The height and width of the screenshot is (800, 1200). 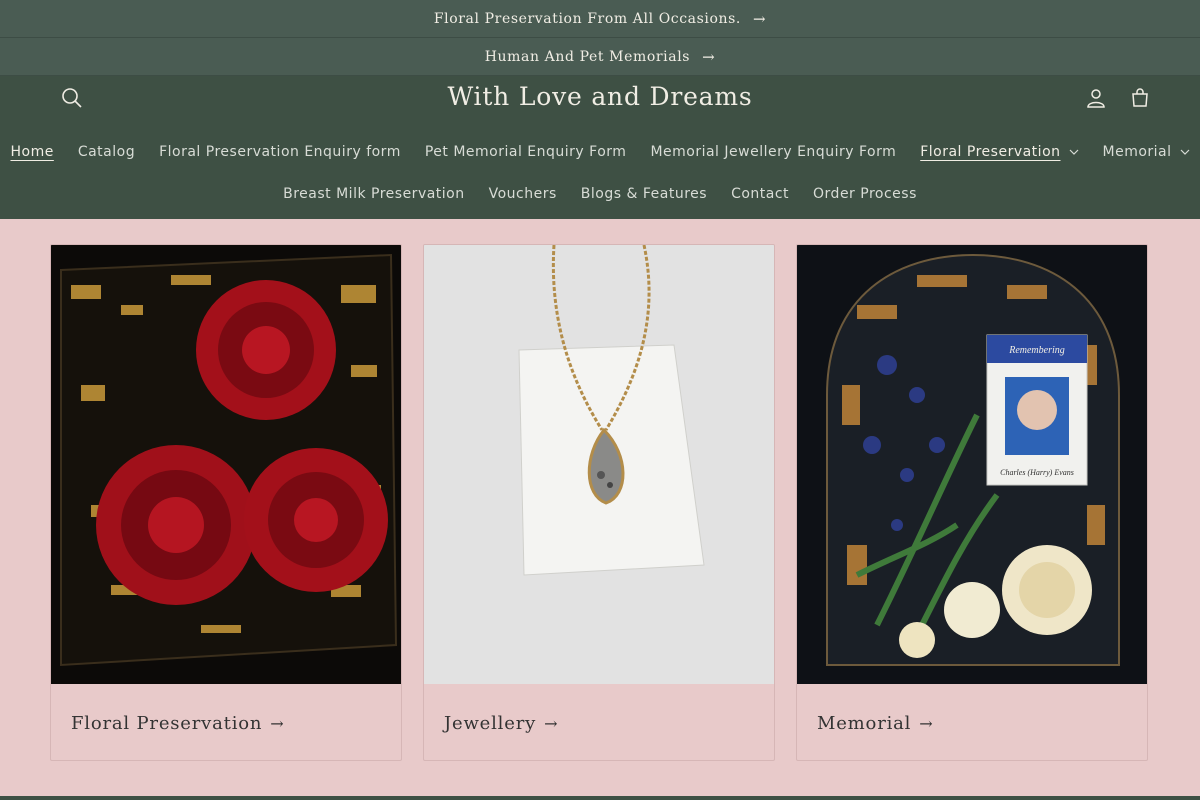 What do you see at coordinates (972, 722) in the screenshot?
I see `collection-title: Memorial →` at bounding box center [972, 722].